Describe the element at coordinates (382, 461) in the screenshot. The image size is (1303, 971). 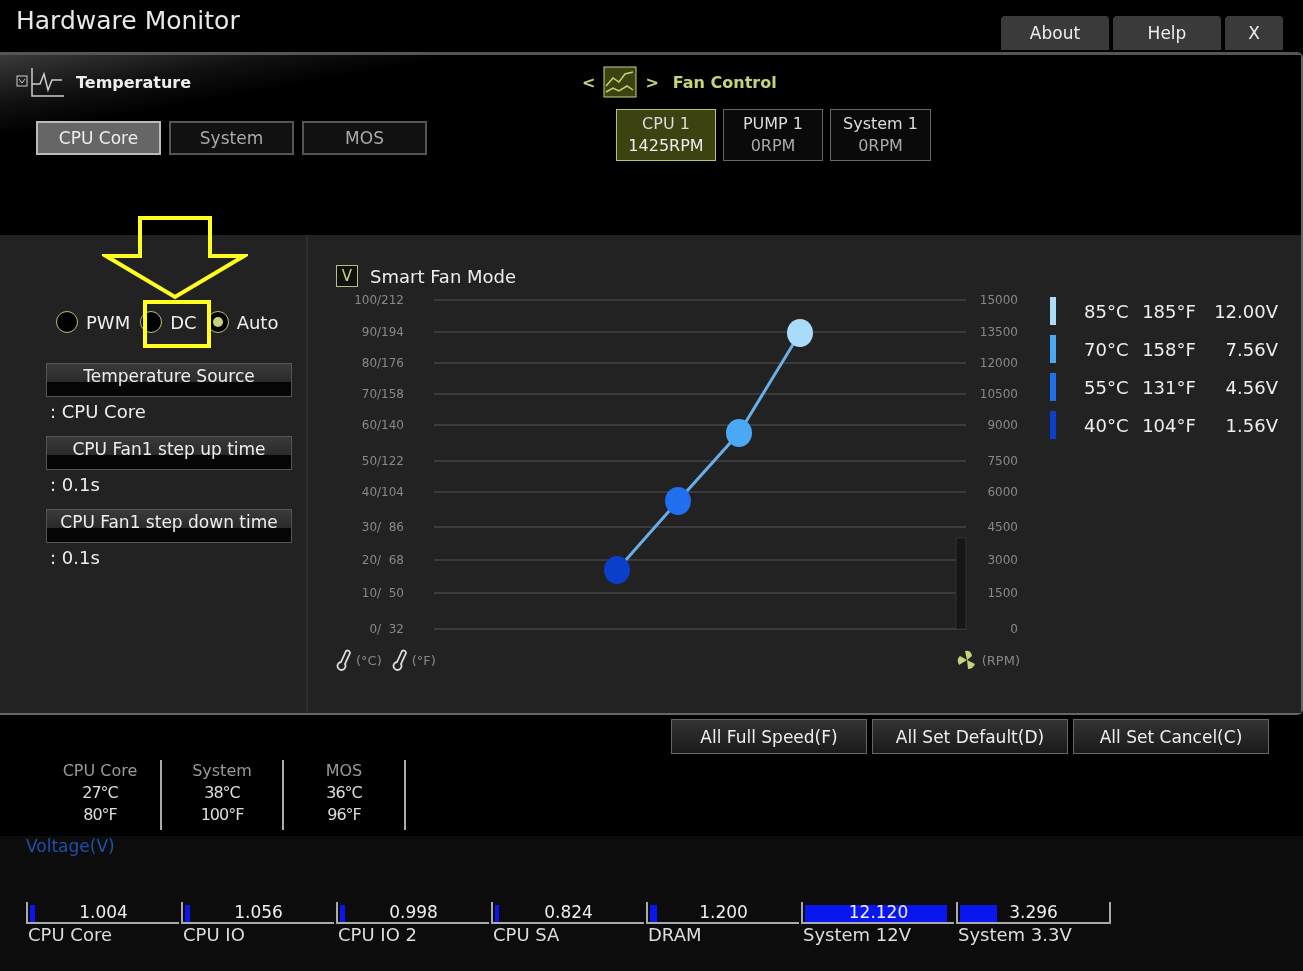
I see `axis-label: 50/122` at that location.